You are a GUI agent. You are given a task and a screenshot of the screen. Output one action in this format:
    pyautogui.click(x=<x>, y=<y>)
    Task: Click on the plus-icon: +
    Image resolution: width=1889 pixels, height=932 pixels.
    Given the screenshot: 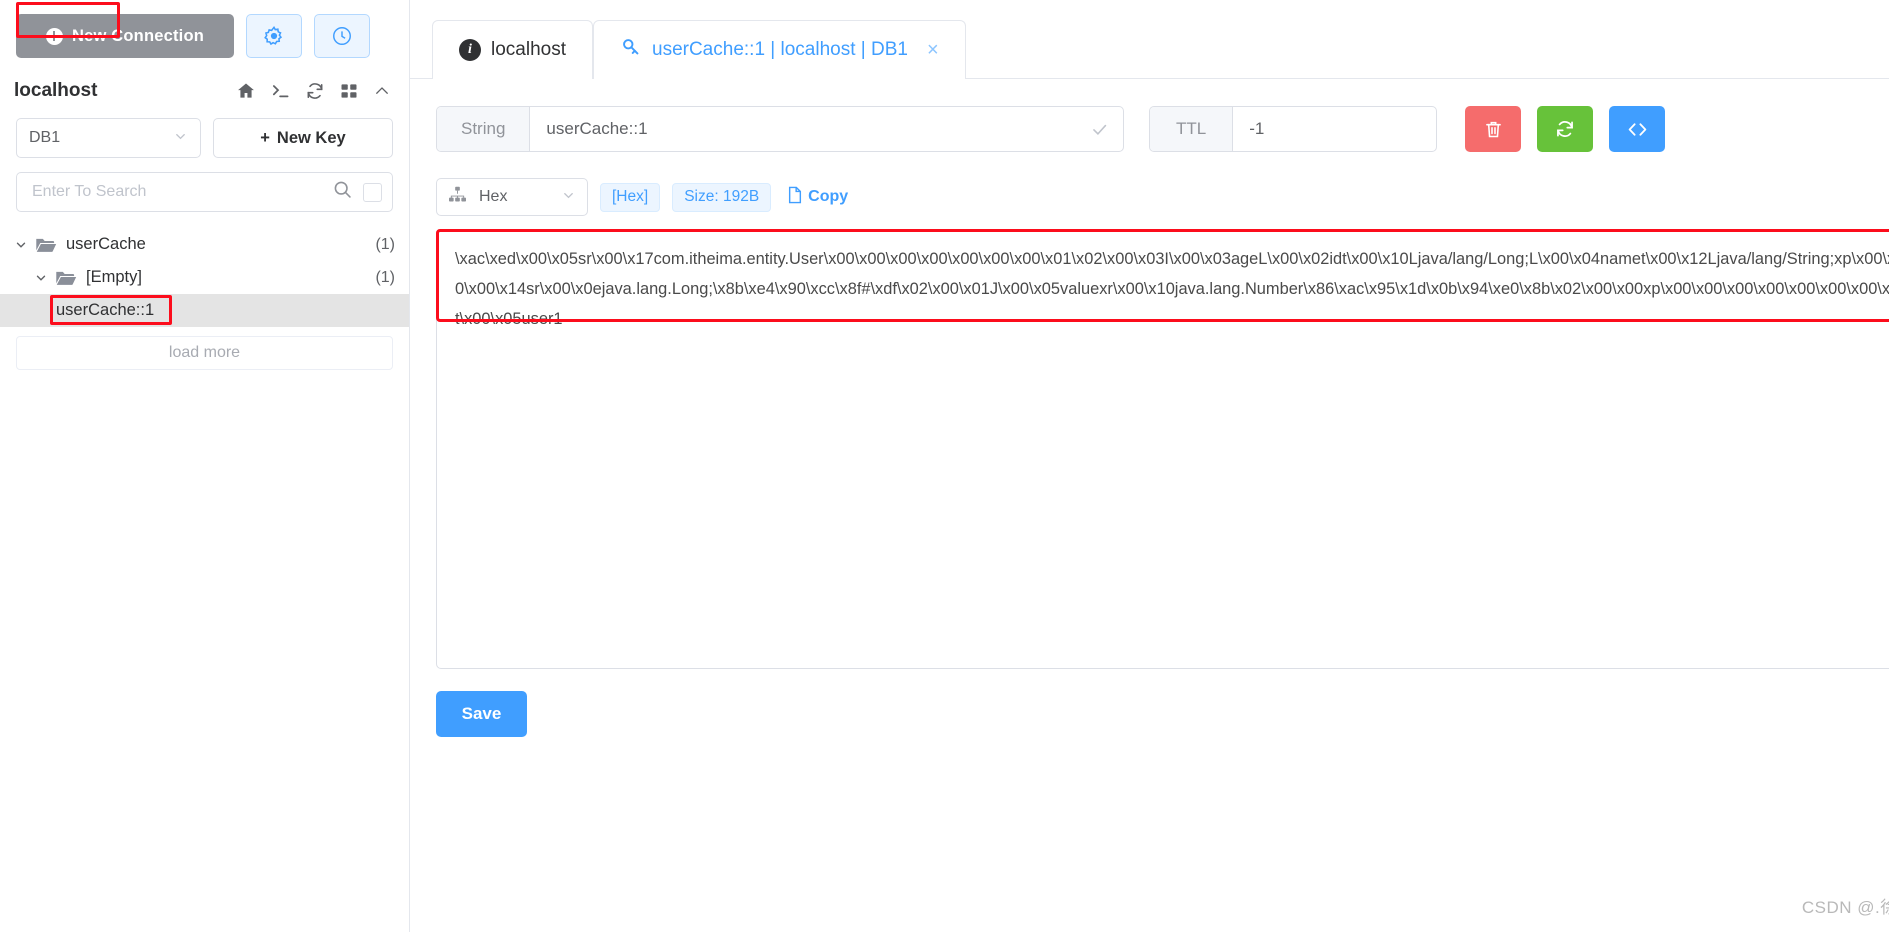 What is the action you would take?
    pyautogui.click(x=265, y=137)
    